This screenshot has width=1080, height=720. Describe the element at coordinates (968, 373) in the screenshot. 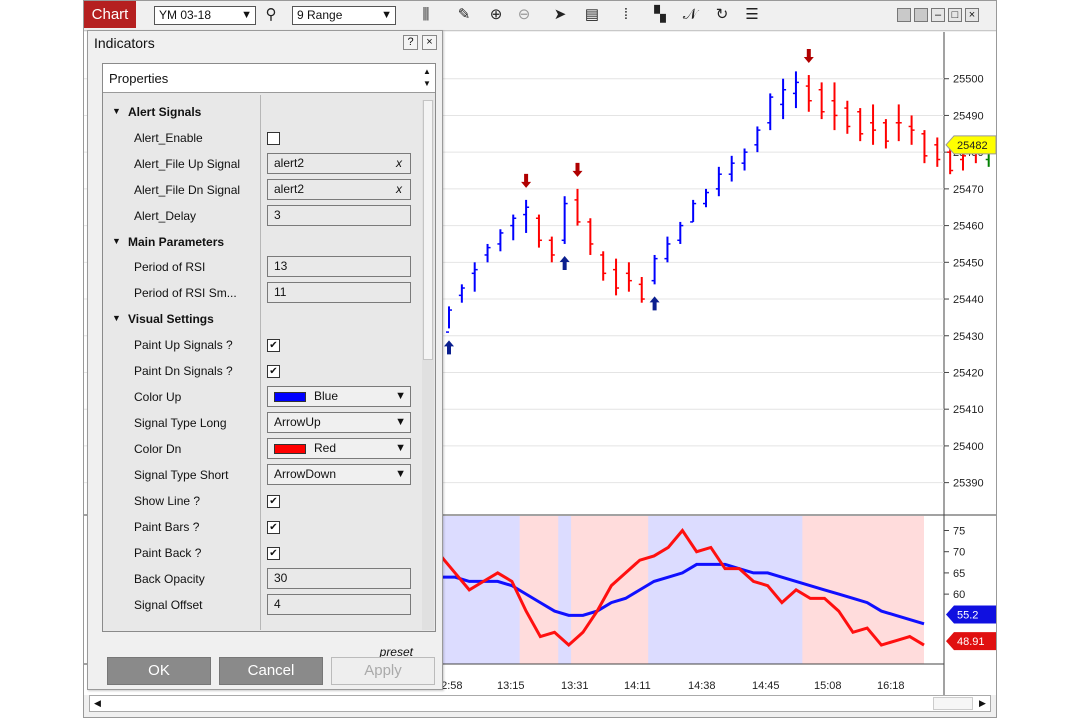

I see `price-tick-label: 25420` at that location.